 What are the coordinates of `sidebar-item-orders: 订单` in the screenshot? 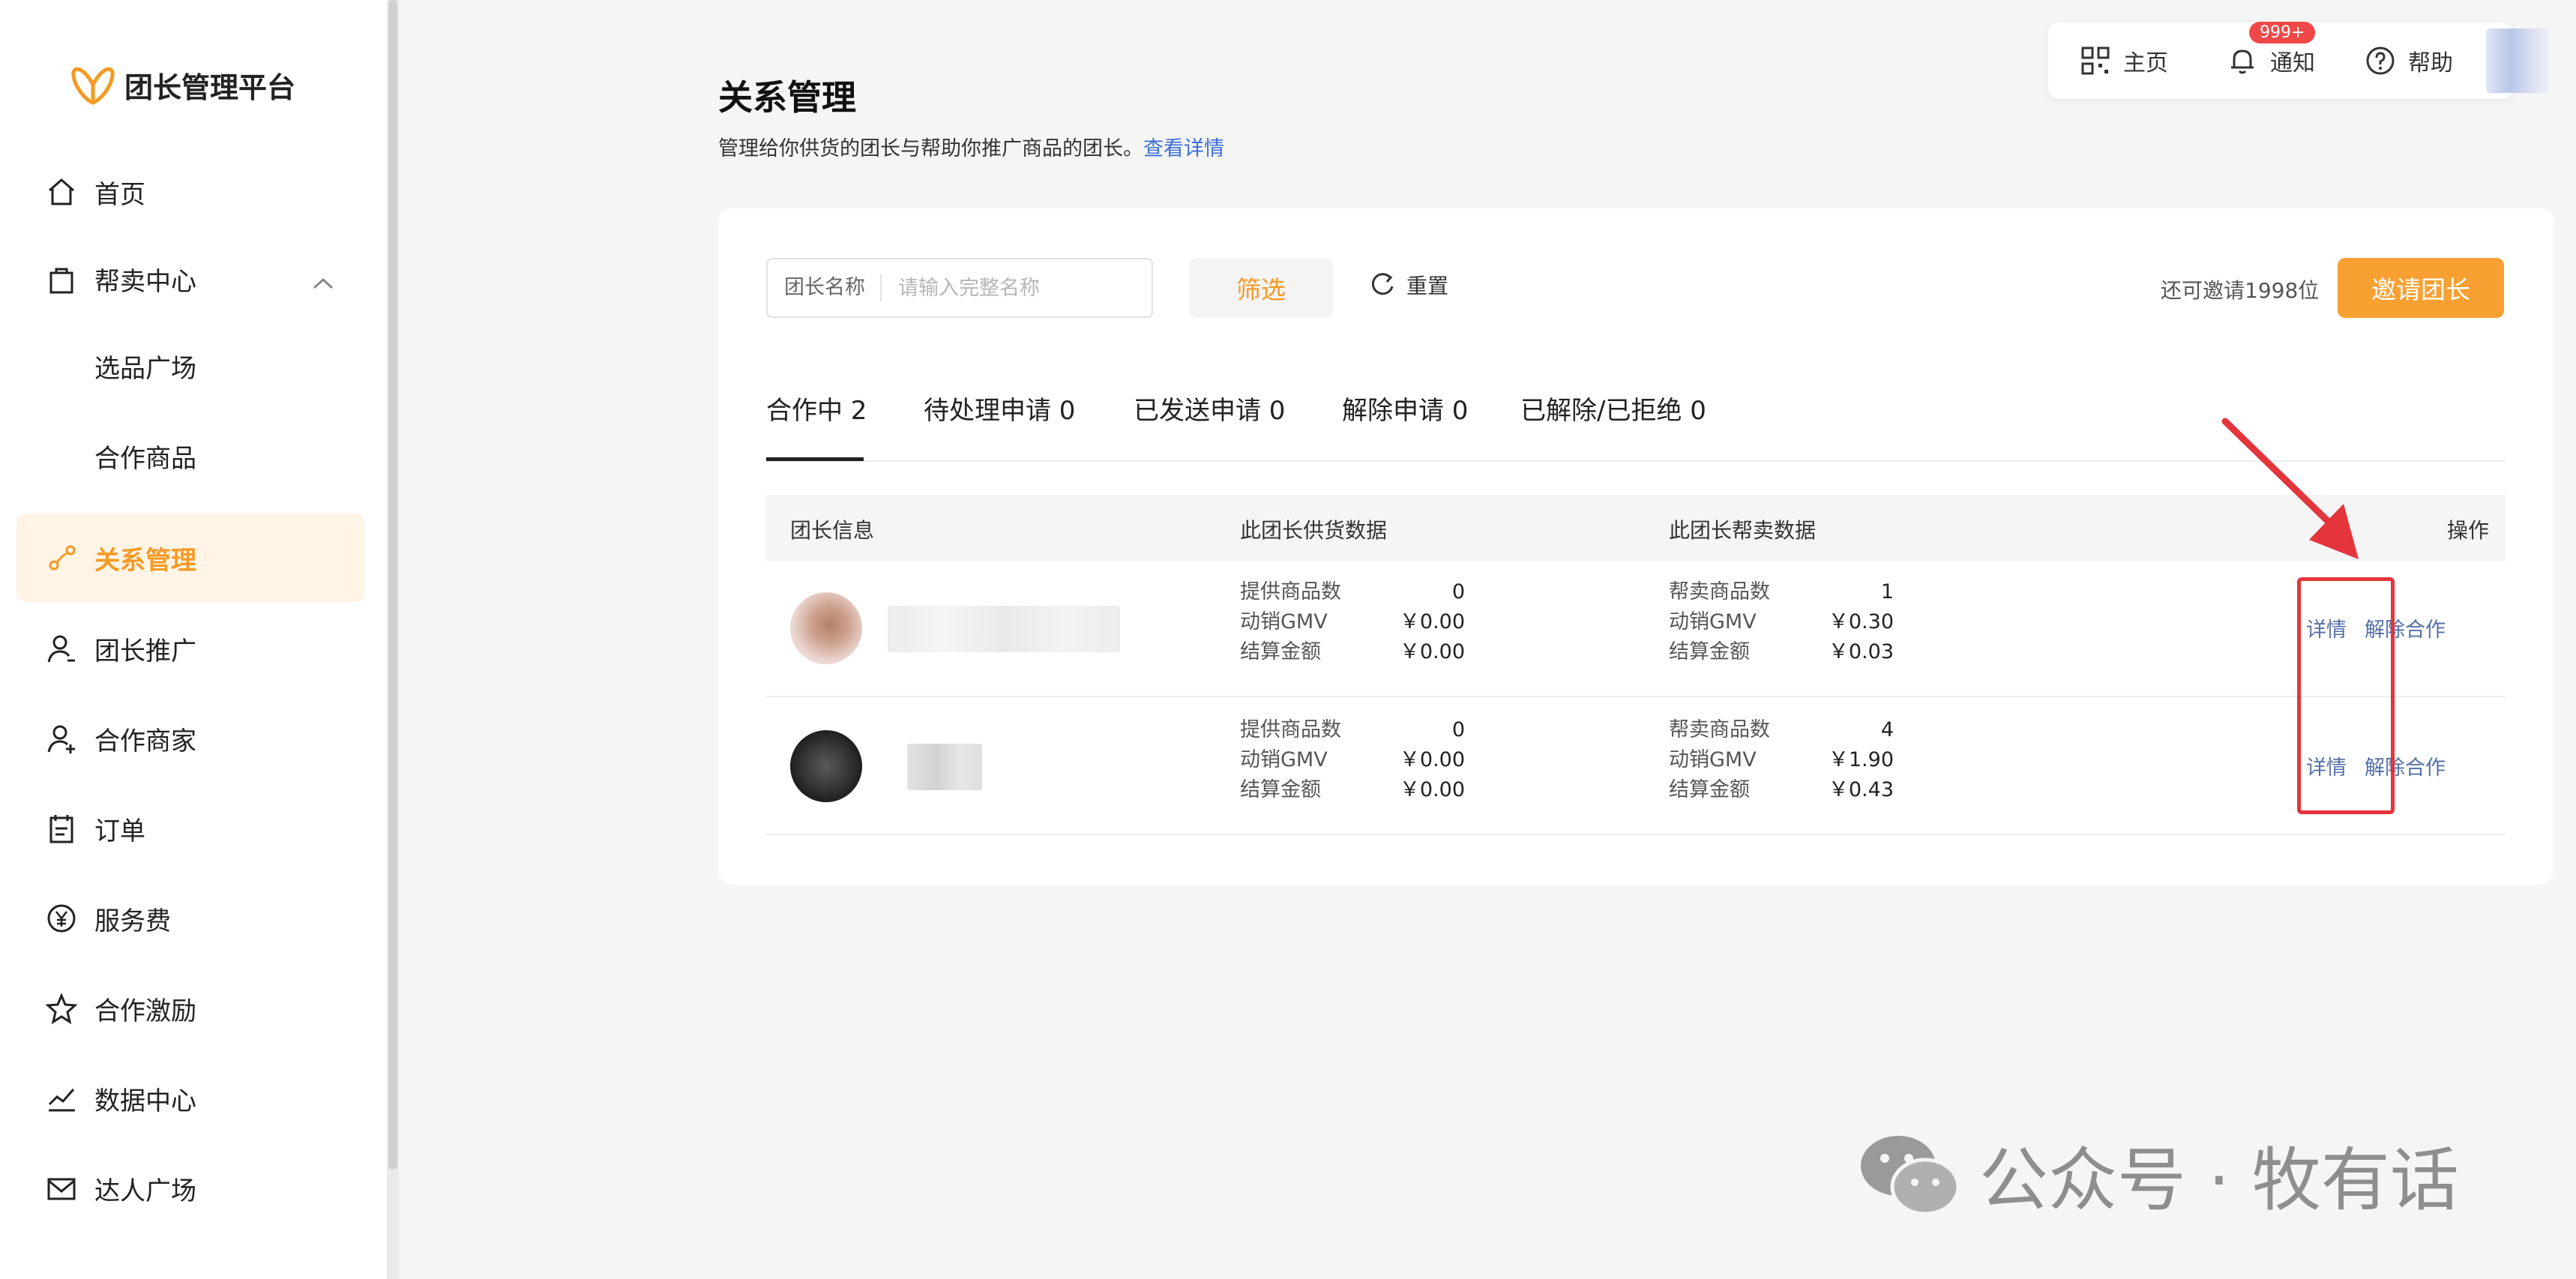 It's located at (190, 828).